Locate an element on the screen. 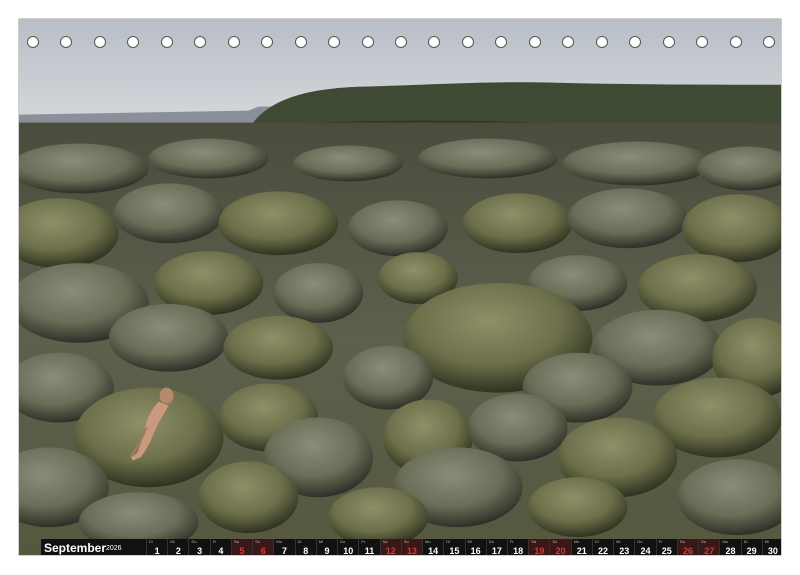  day-cell: So 20 is located at coordinates (560, 547).